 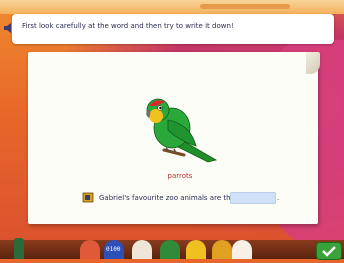 I want to click on book-icon, so click(x=88, y=197).